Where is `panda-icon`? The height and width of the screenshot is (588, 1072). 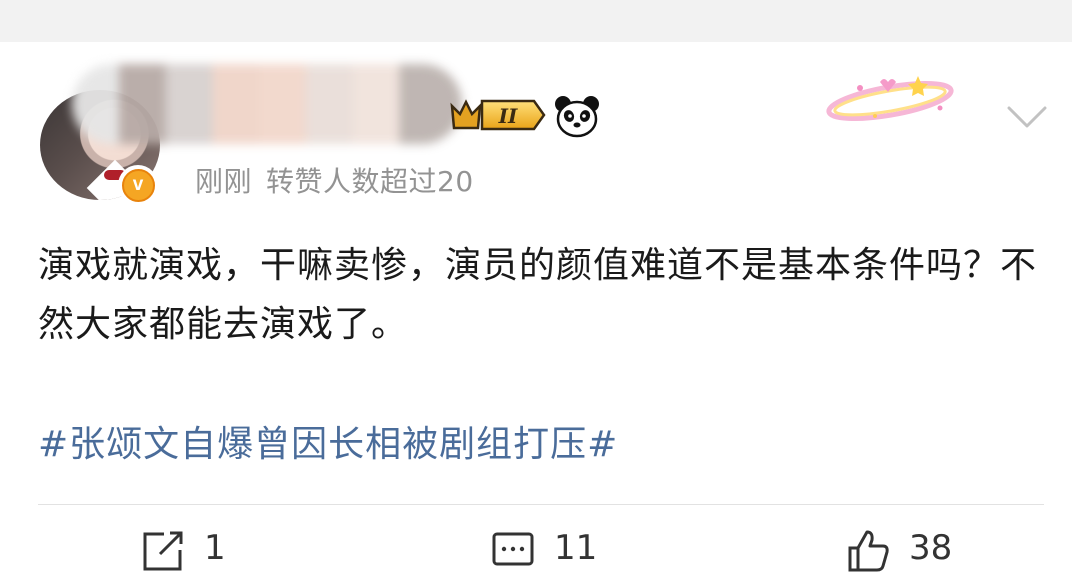 panda-icon is located at coordinates (577, 117).